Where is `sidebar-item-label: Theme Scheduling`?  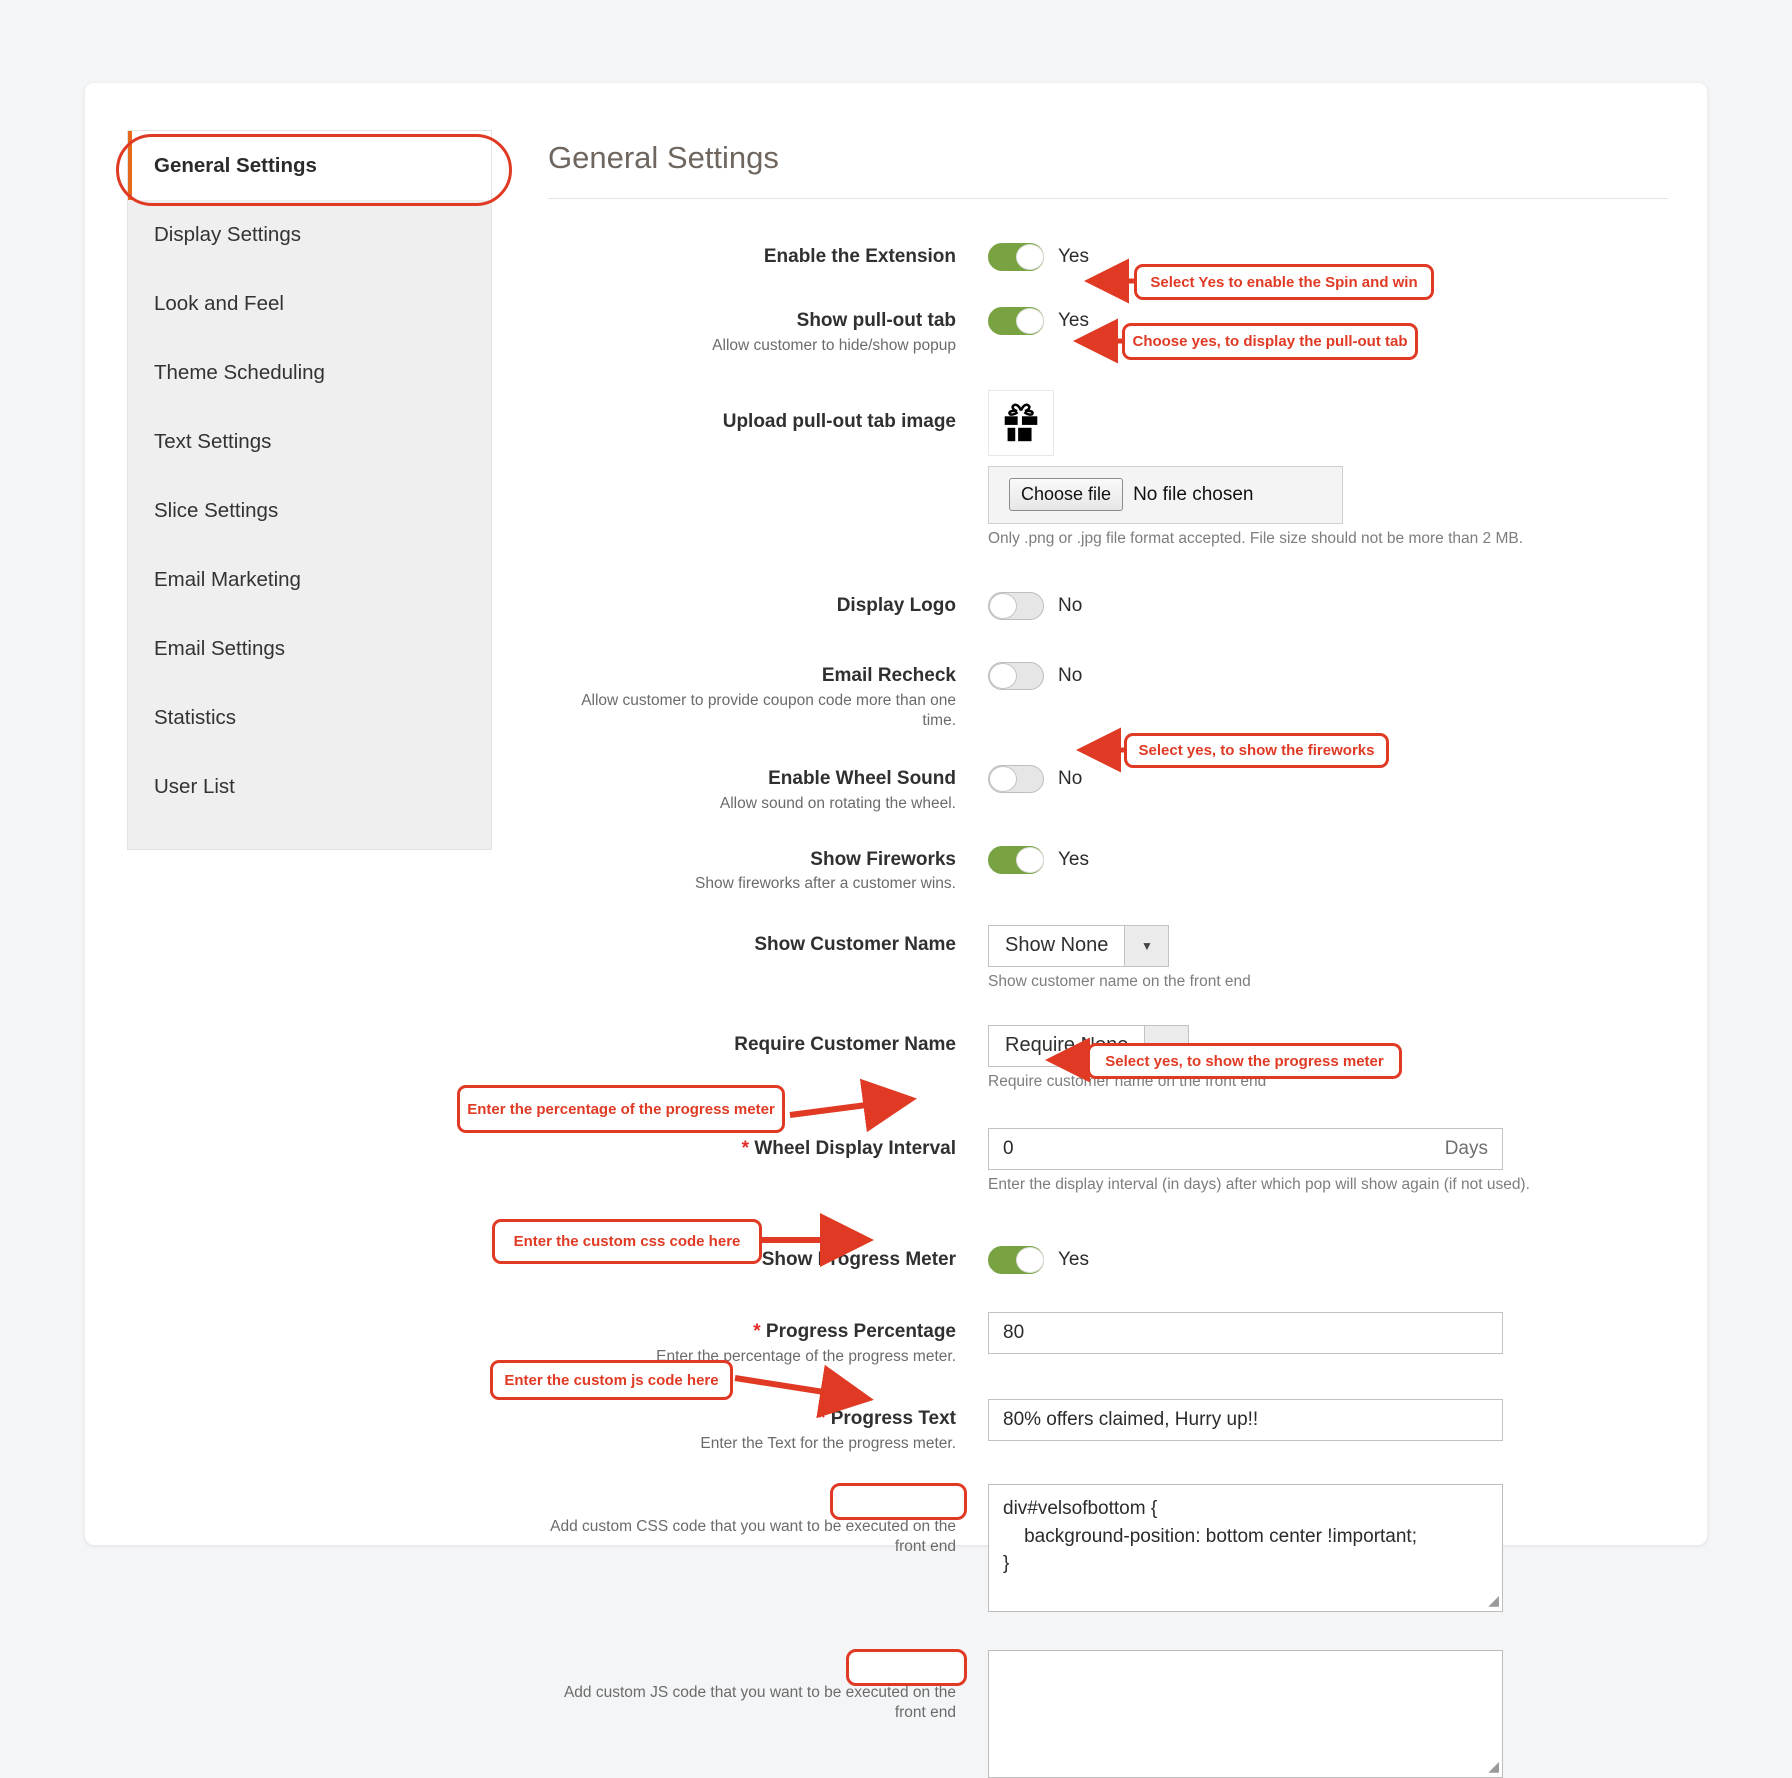
sidebar-item-label: Theme Scheduling is located at coordinates (239, 372).